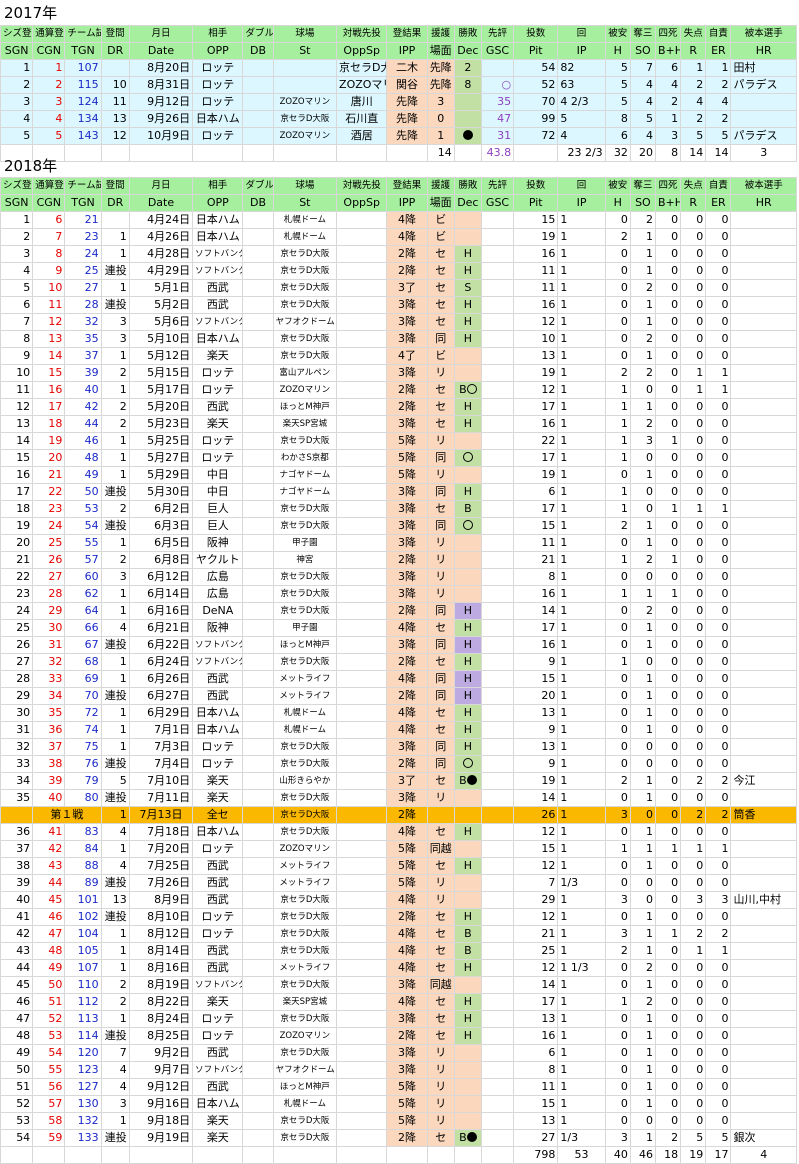  What do you see at coordinates (536, 628) in the screenshot?
I see `cell-pitches: 17` at bounding box center [536, 628].